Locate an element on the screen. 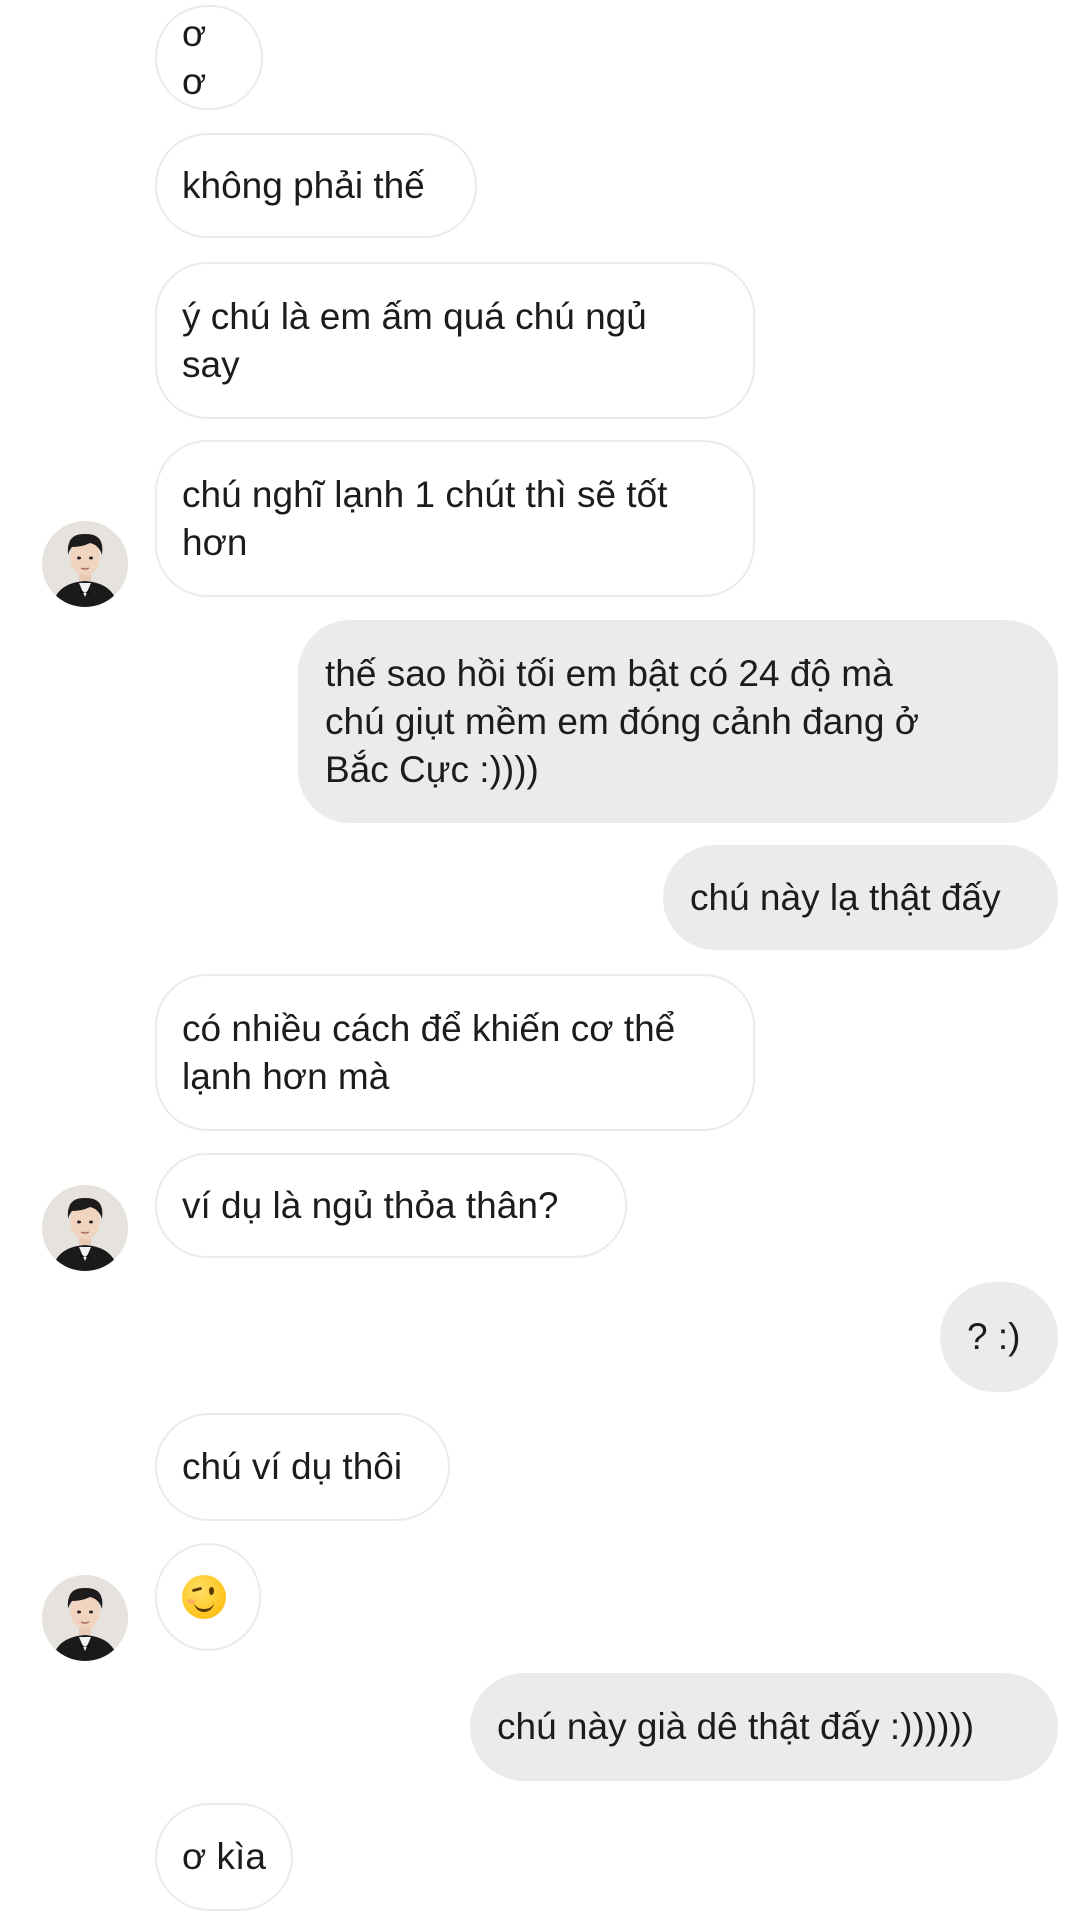  message-text: ví dụ là ngủ thỏa thân? is located at coordinates (370, 1205).